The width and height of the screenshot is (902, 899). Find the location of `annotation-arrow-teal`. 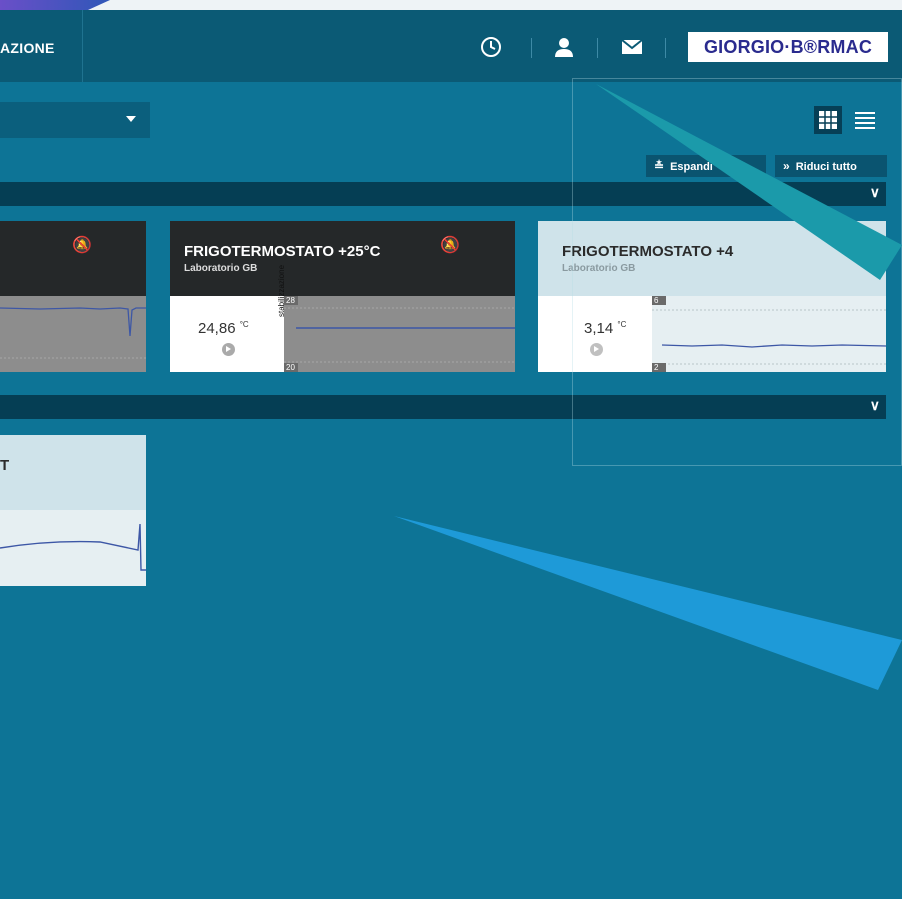

annotation-arrow-teal is located at coordinates (749, 182).